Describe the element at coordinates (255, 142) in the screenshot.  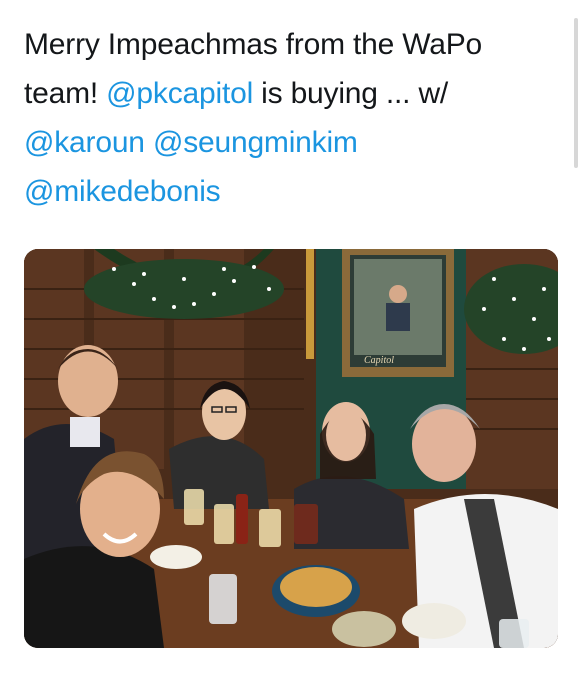
I see `mention-link-seungminkim: @seungminkim` at that location.